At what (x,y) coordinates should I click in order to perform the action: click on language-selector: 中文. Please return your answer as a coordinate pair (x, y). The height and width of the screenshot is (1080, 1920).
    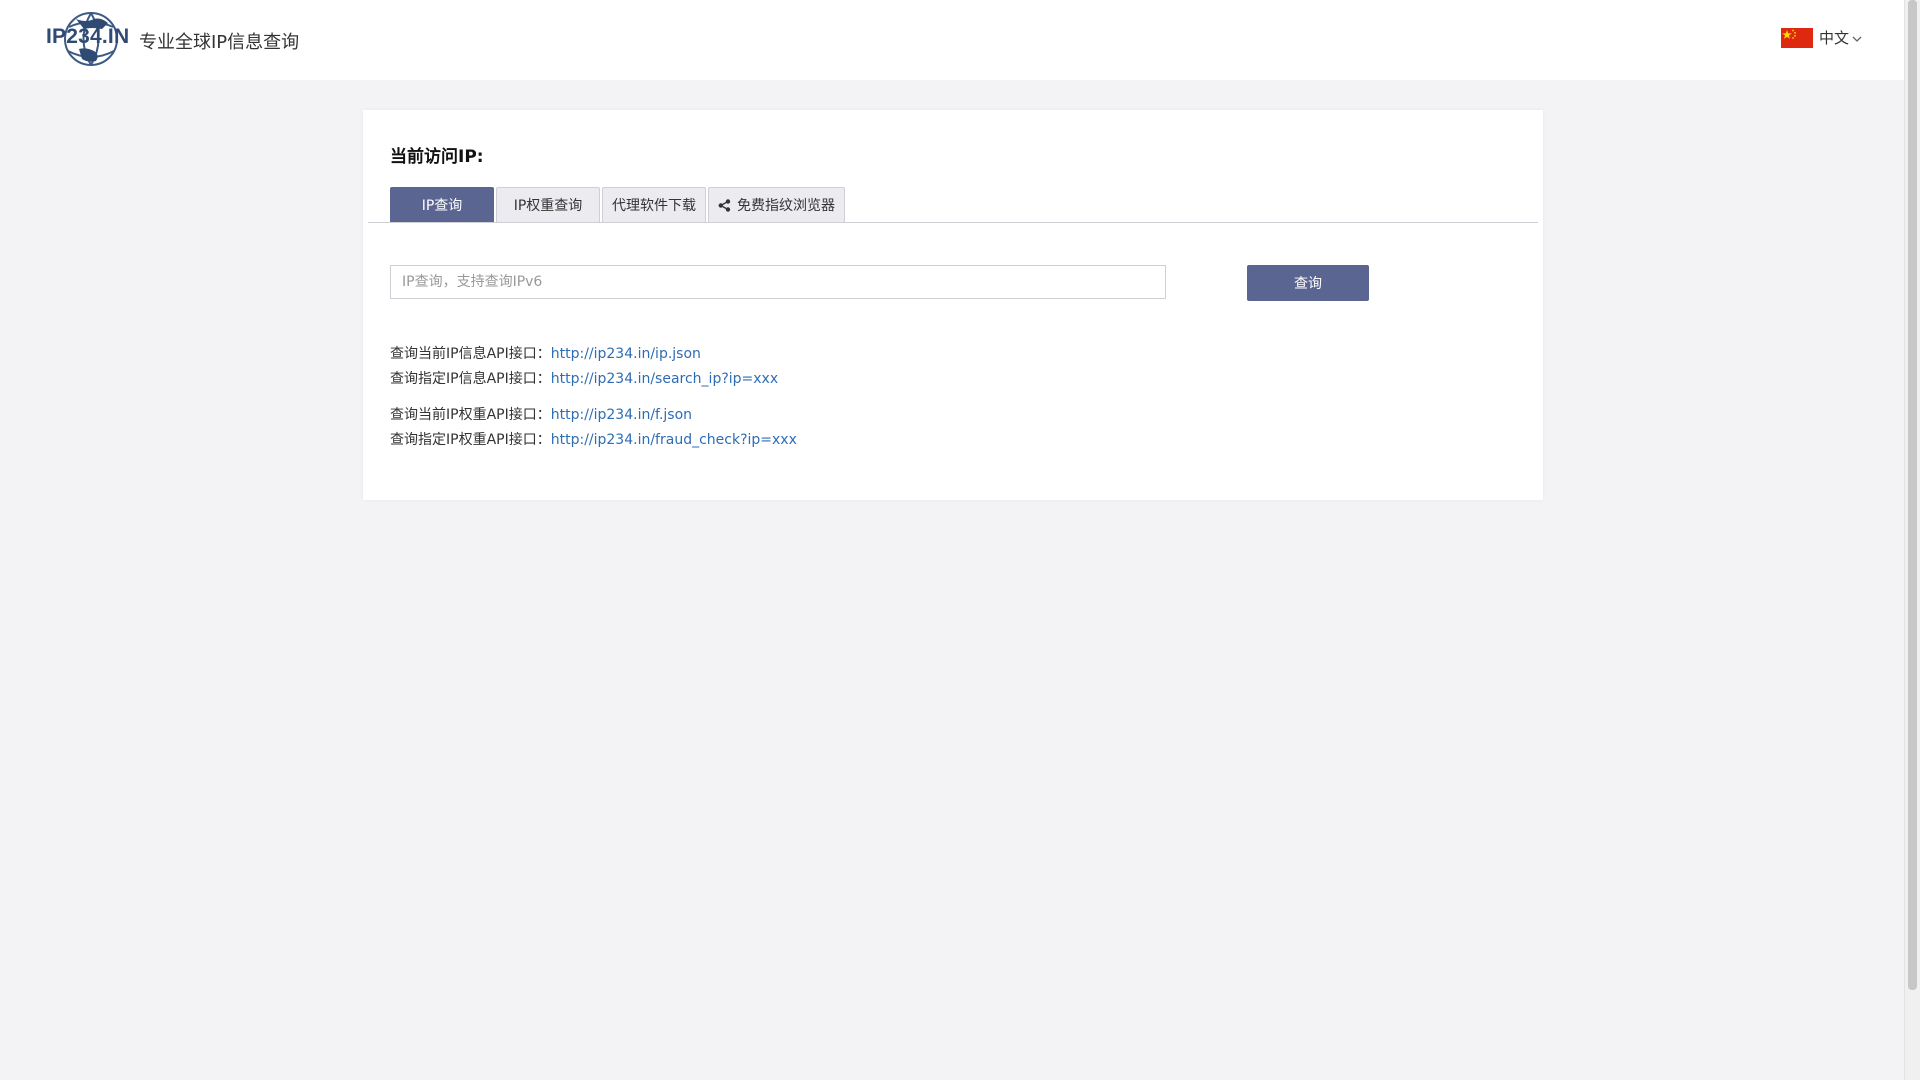
    Looking at the image, I should click on (1821, 37).